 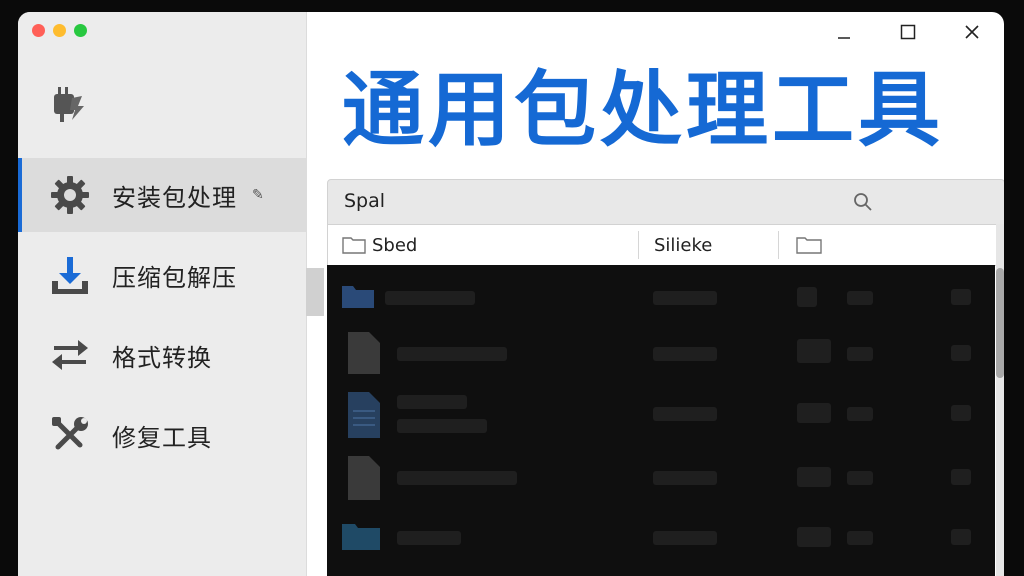 I want to click on column-header-size: Silieke, so click(x=683, y=245).